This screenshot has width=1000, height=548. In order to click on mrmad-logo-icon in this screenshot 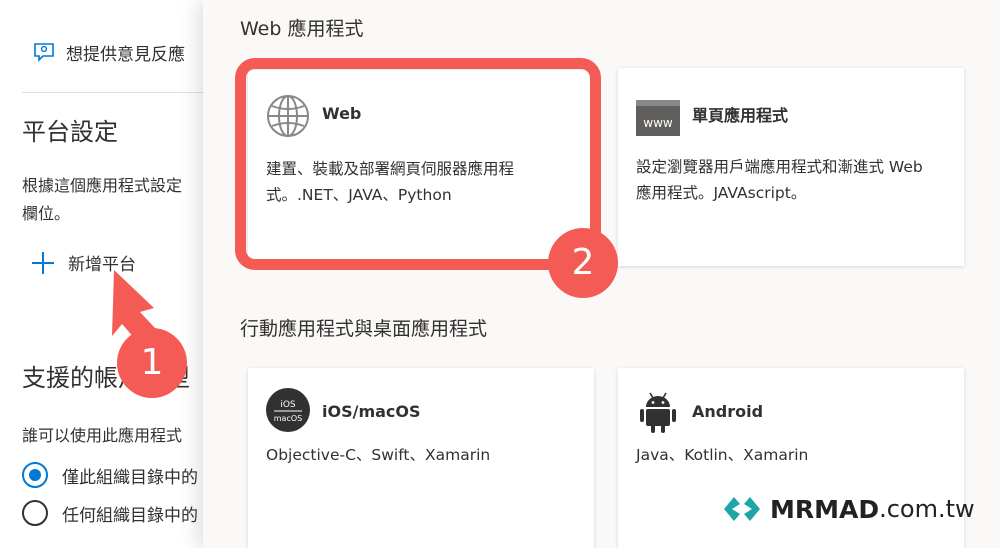, I will do `click(742, 509)`.